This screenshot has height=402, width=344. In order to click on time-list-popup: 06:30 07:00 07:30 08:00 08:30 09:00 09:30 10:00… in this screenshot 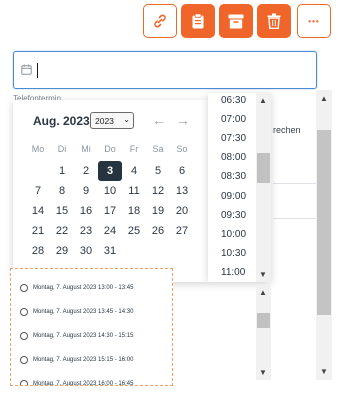, I will do `click(239, 187)`.